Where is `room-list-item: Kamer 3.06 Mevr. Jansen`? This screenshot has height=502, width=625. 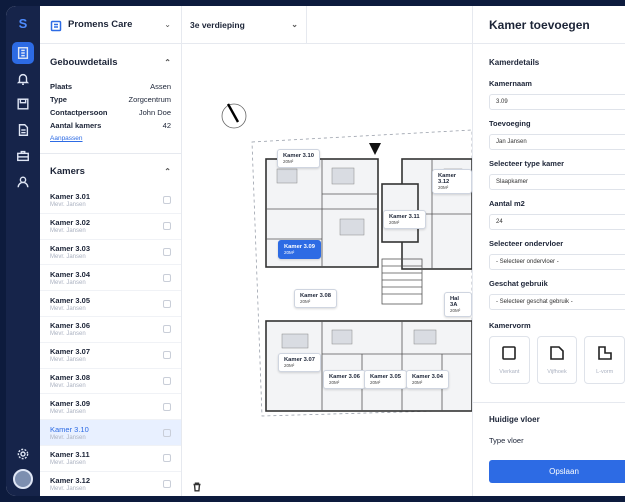 room-list-item: Kamer 3.06 Mevr. Jansen is located at coordinates (110, 330).